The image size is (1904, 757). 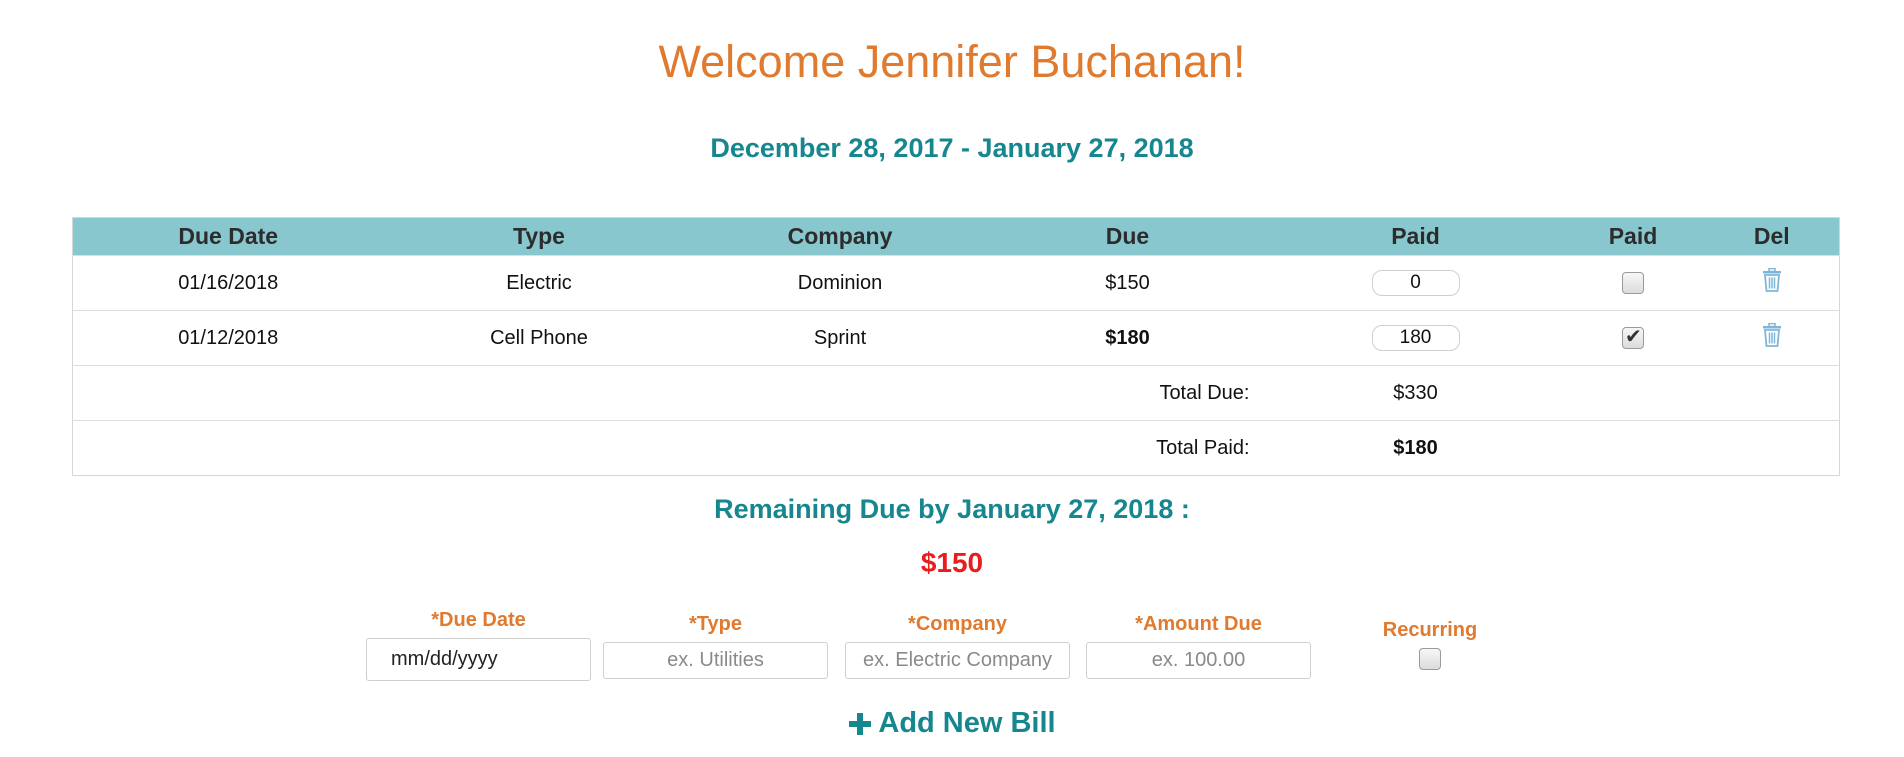 I want to click on checkmark-icon: ✔, so click(x=1633, y=337).